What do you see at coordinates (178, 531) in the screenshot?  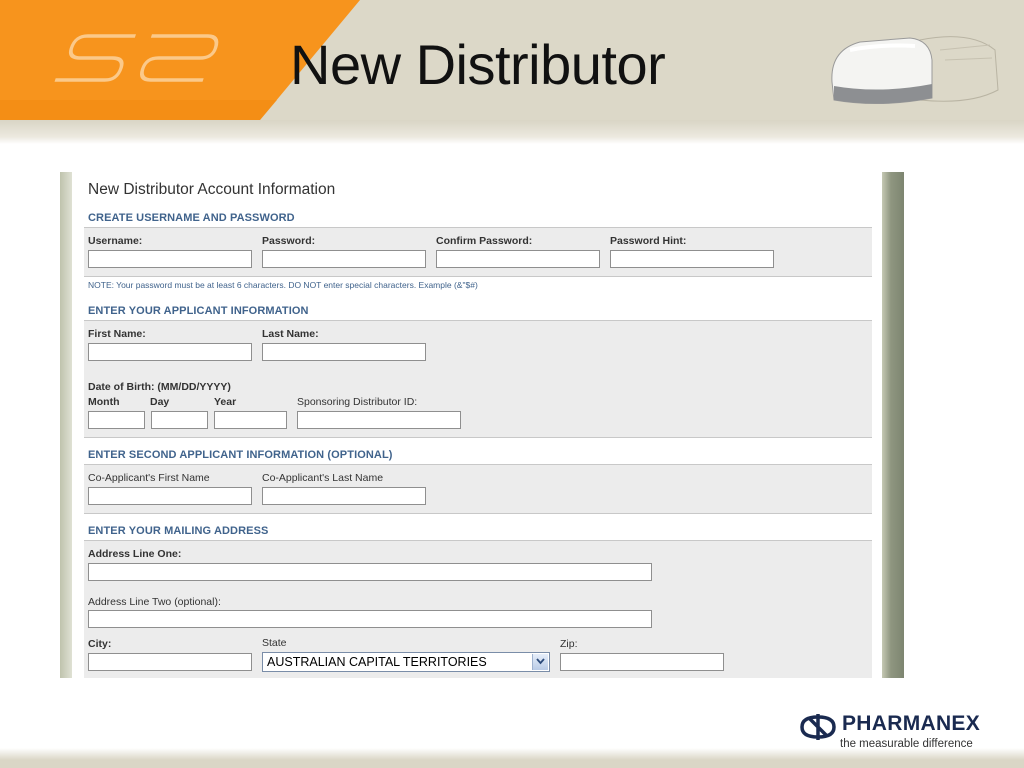 I see `section-title-mailing: ENTER YOUR MAILING ADDRESS` at bounding box center [178, 531].